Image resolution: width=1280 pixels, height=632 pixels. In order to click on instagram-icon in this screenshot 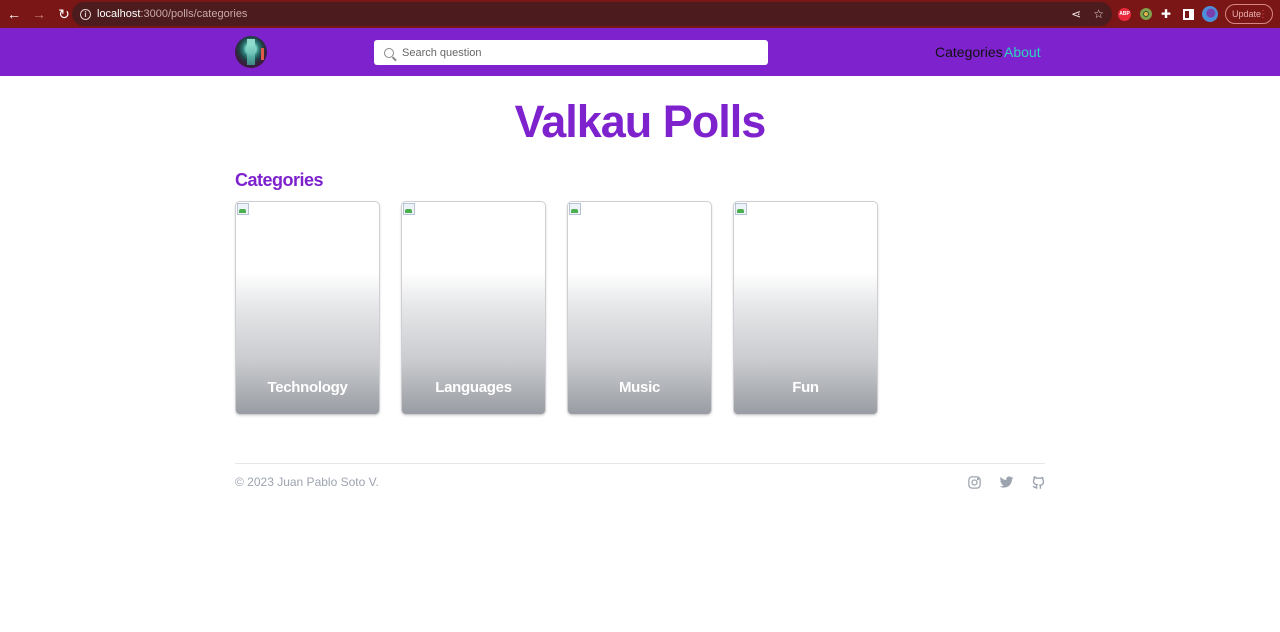, I will do `click(974, 482)`.